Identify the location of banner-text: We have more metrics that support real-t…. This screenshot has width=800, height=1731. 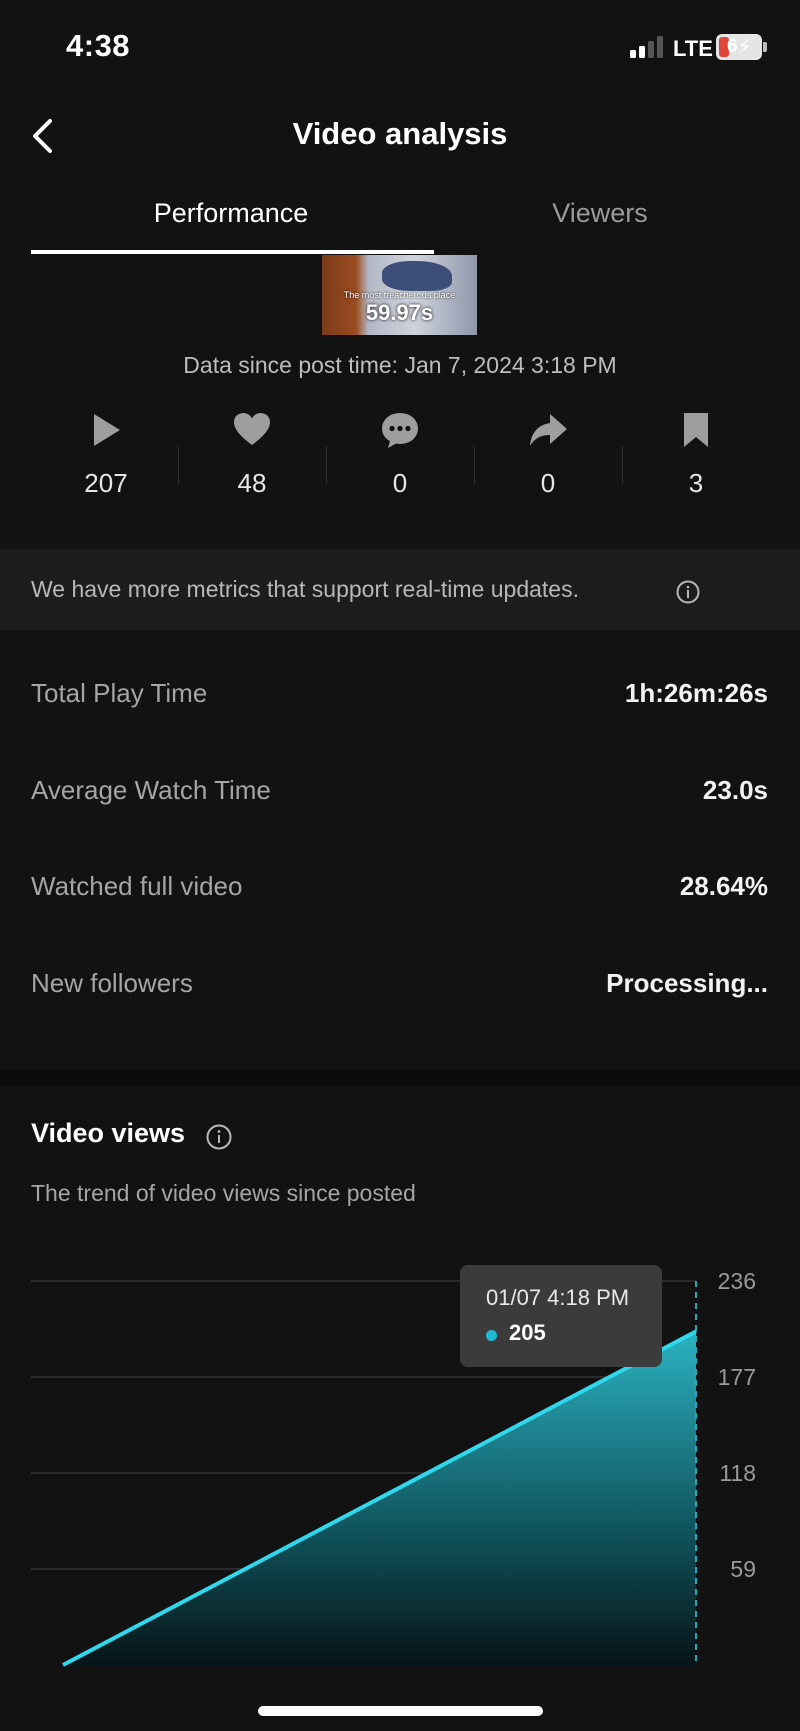
(305, 589).